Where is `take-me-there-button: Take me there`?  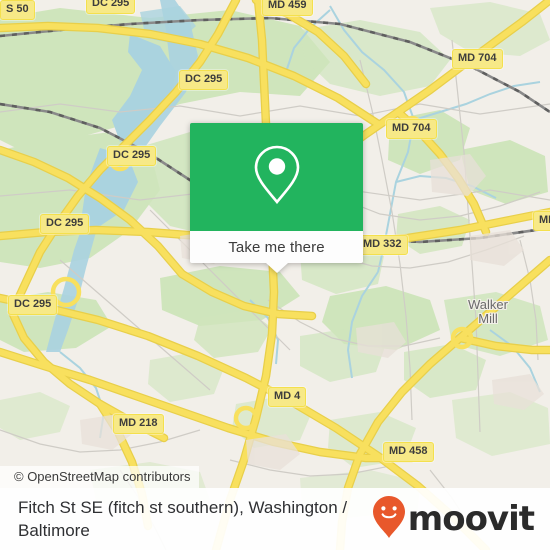 take-me-there-button: Take me there is located at coordinates (276, 247).